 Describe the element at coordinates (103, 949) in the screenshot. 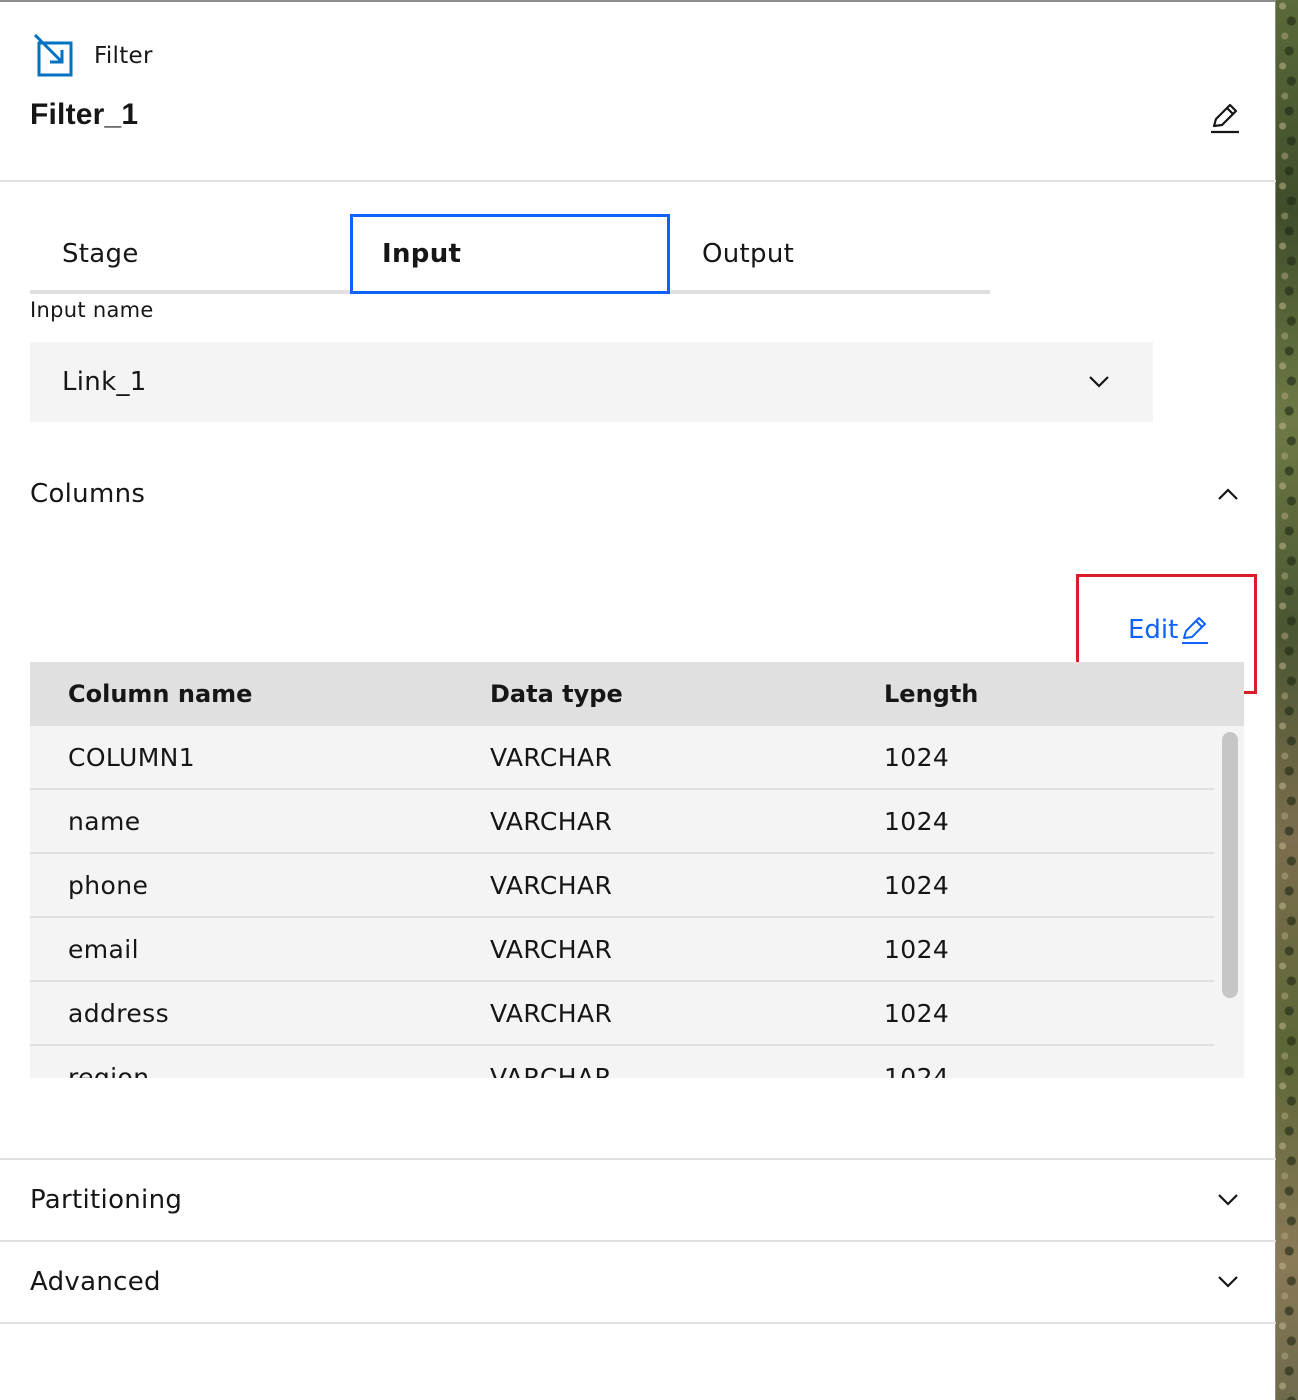

I see `cell-column-name: email` at that location.